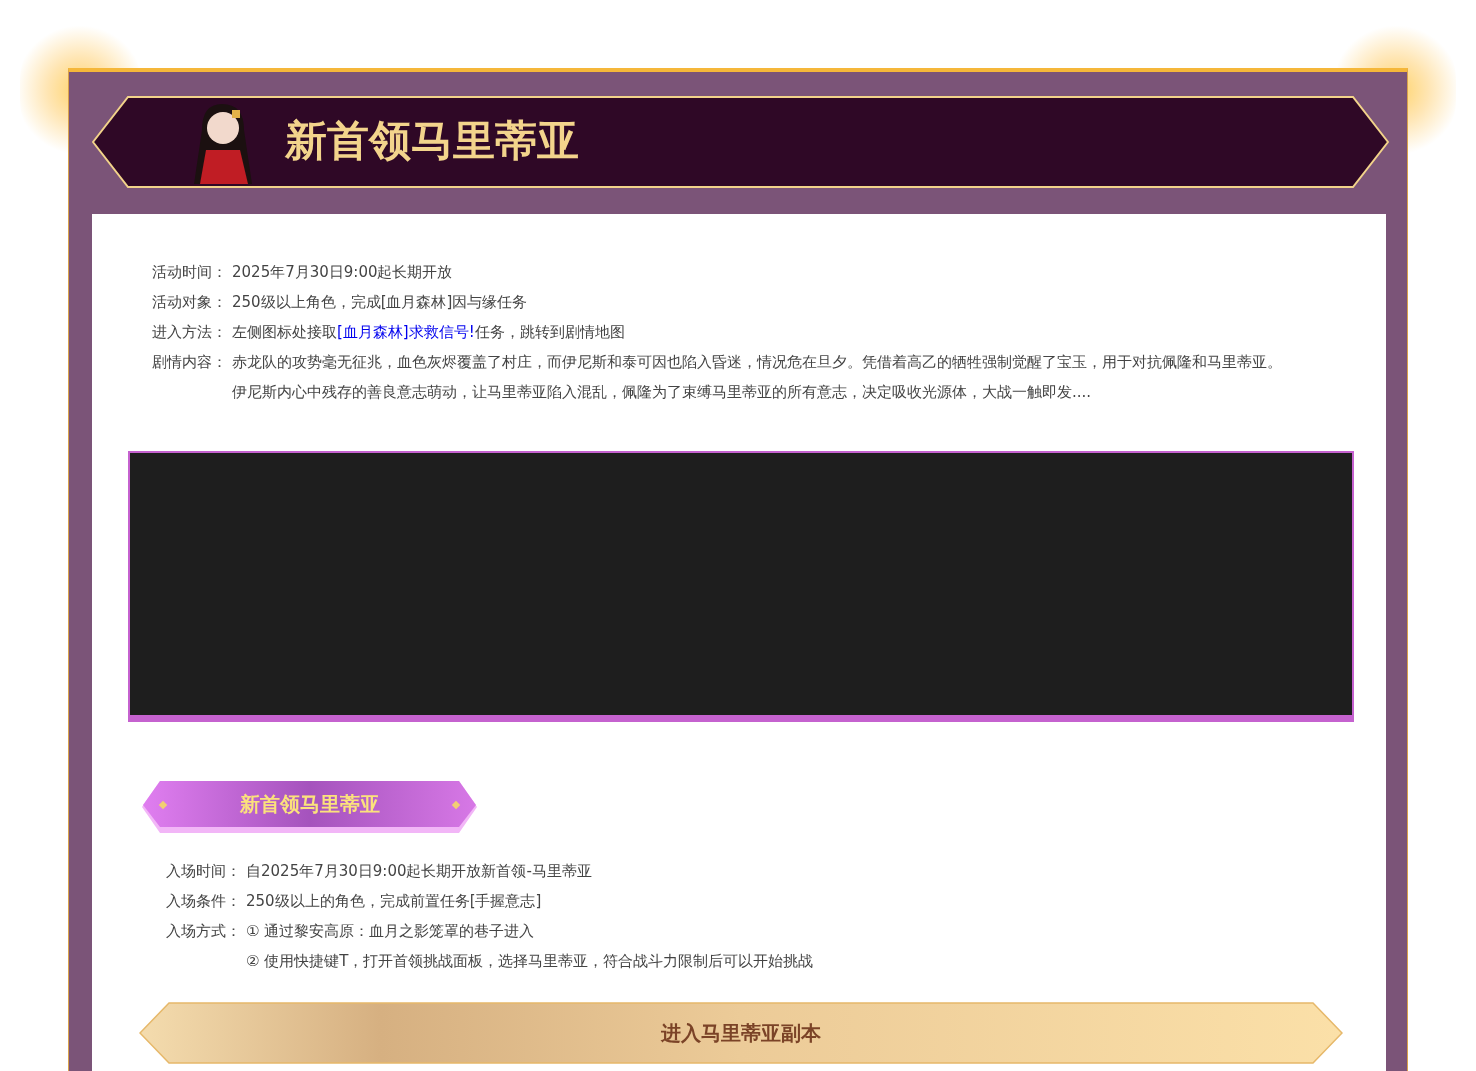 Image resolution: width=1476 pixels, height=1071 pixels. I want to click on entry-text: ② 使用快捷键T，打开首领挑战面板，选择马里蒂亚，符合战斗力限制后可以开始挑战, so click(530, 961).